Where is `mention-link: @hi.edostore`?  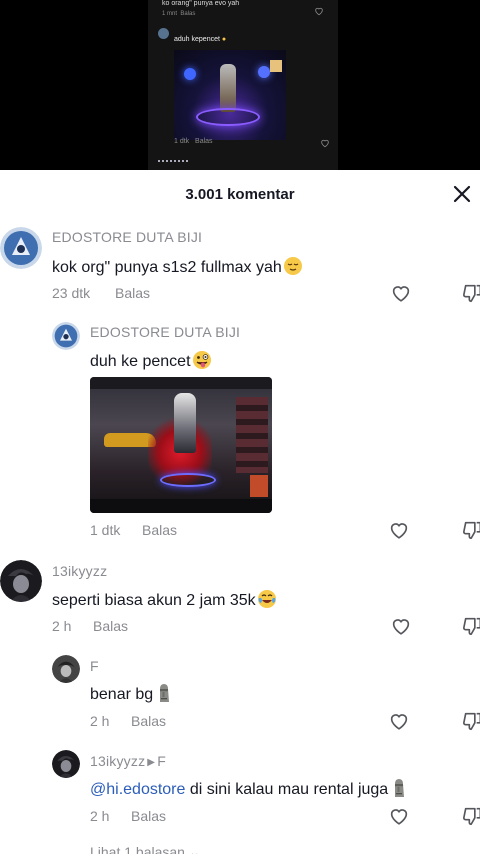
mention-link: @hi.edostore is located at coordinates (137, 789).